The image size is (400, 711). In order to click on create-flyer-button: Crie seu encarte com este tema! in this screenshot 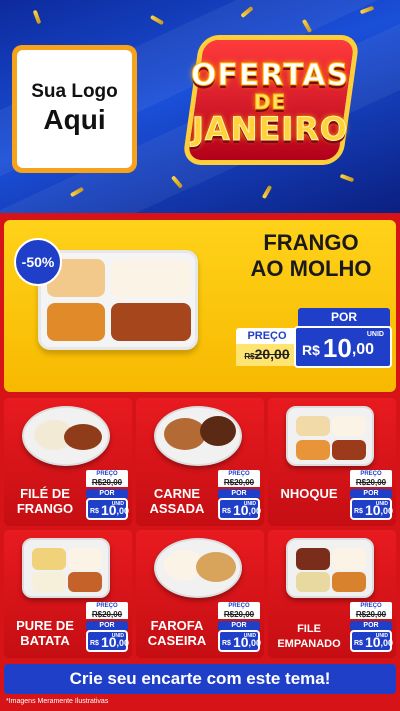, I will do `click(200, 679)`.